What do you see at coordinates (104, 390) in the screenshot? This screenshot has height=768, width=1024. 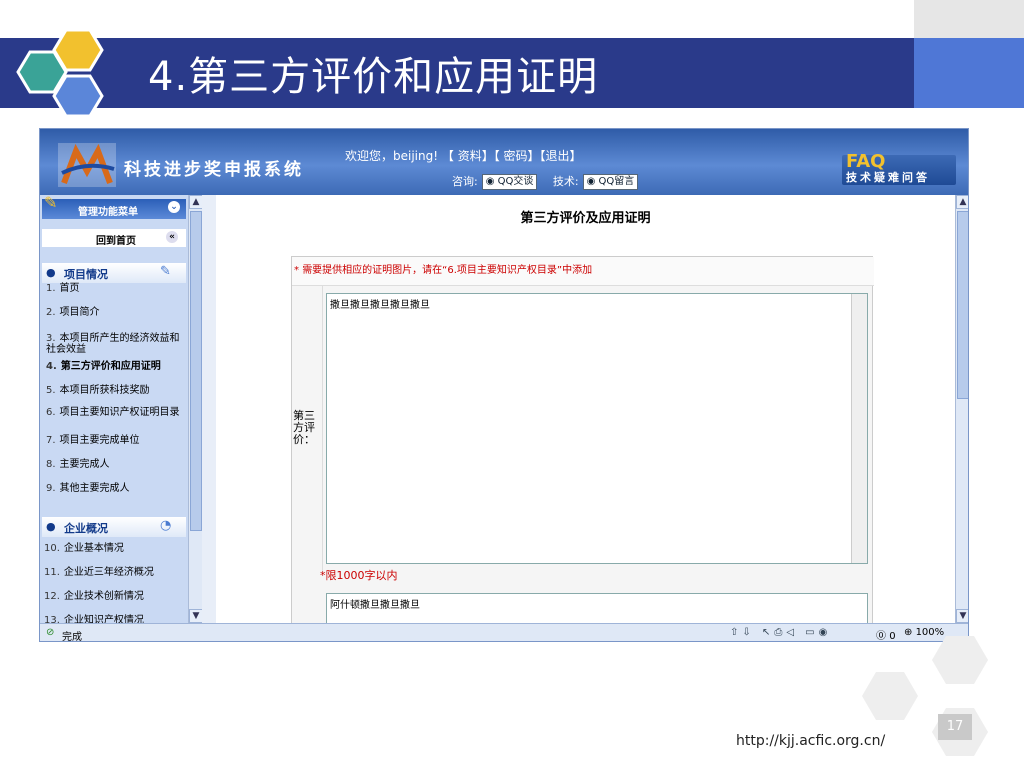 I see `item-label: 本项目所获科技奖励` at bounding box center [104, 390].